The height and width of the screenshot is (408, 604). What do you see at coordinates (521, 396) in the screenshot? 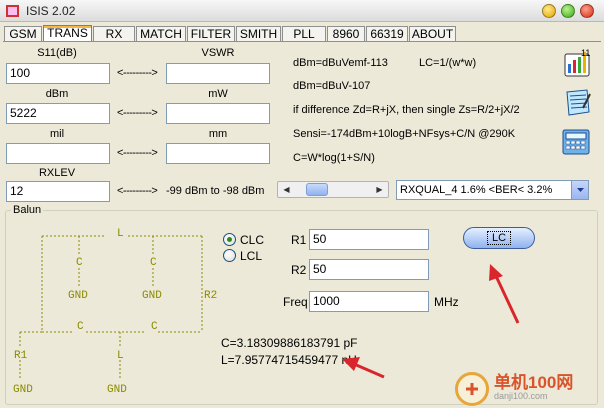
I see `watermark-url: danji100.com` at bounding box center [521, 396].